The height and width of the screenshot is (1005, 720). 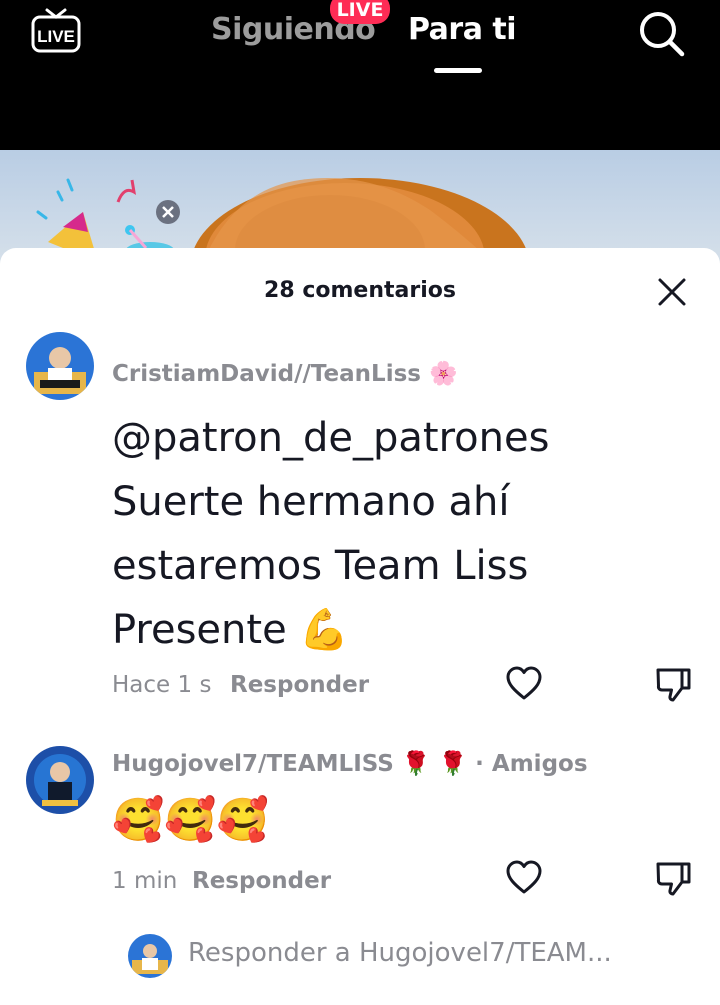 I want to click on comment-author: Hugojovel7/TEAMLISS 🌹 🌹 · Amigos, so click(x=350, y=763).